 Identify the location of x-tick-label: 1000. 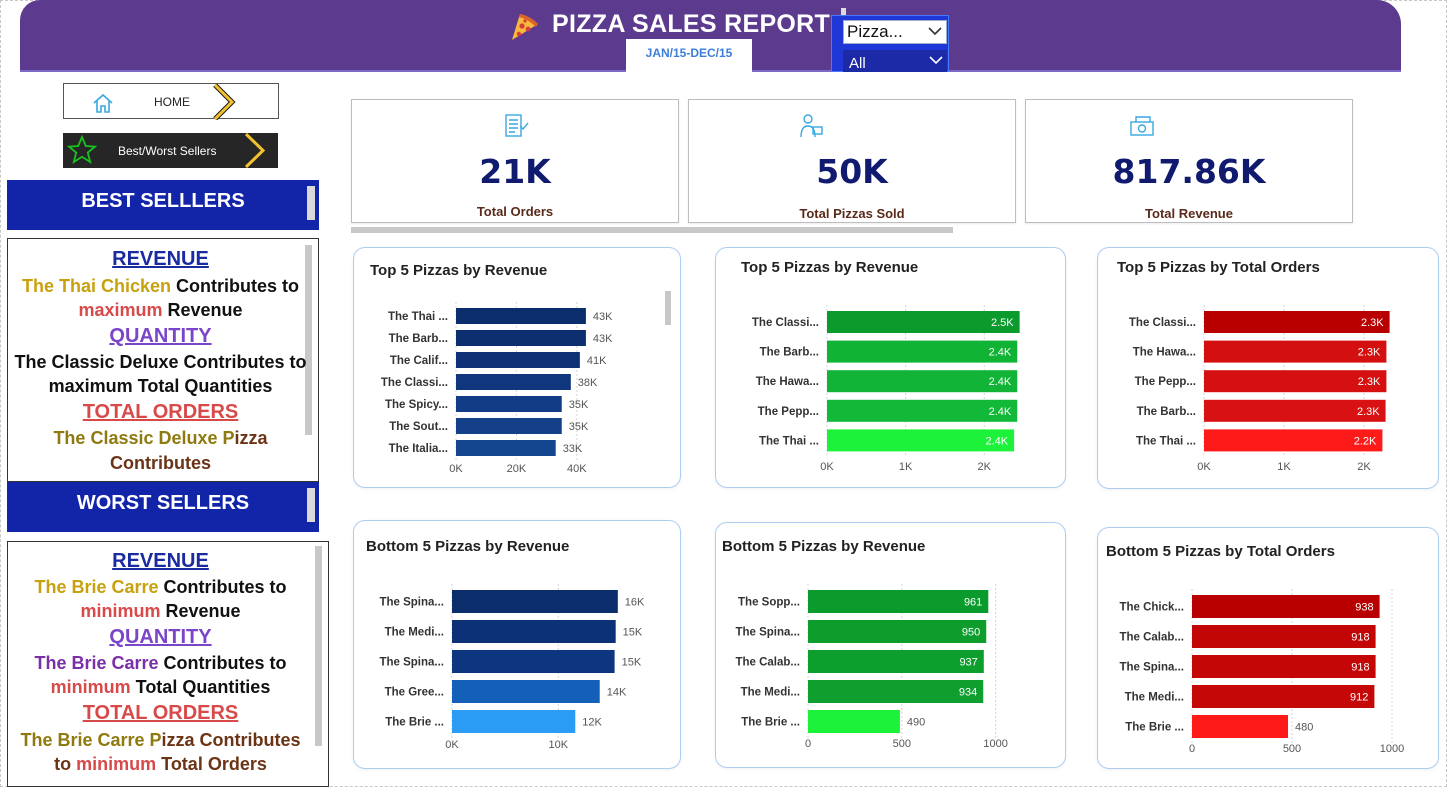
(1392, 749).